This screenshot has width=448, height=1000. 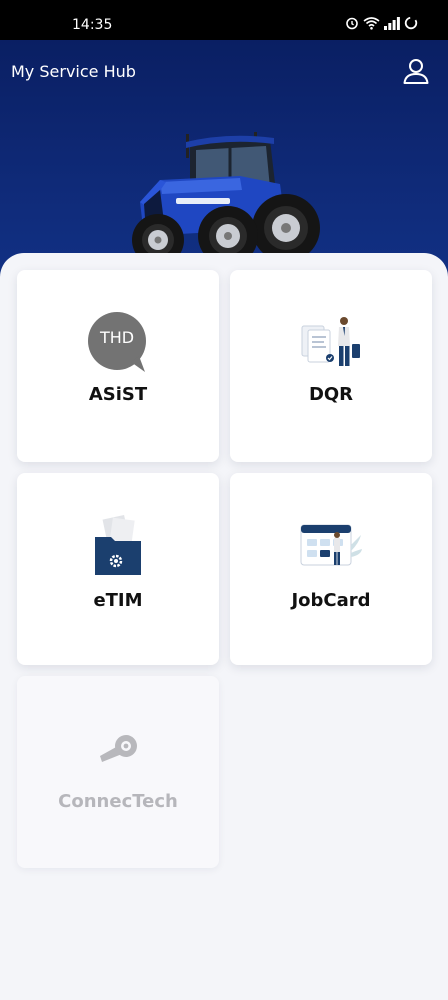 I want to click on status-time: 14:35, so click(x=92, y=25).